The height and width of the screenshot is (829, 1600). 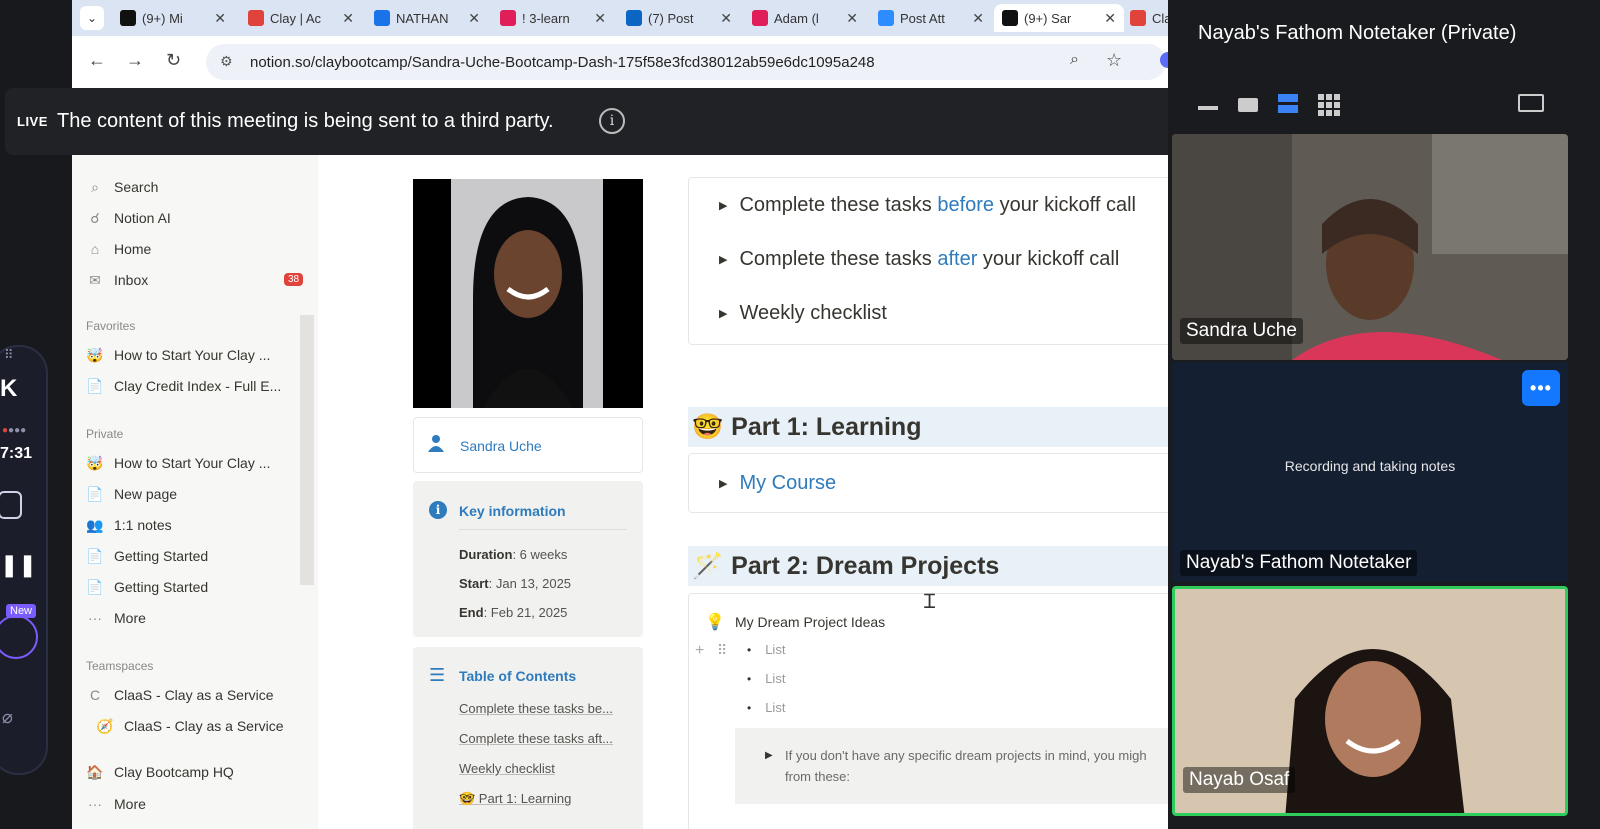 I want to click on person-card: Sandra Uche, so click(x=528, y=445).